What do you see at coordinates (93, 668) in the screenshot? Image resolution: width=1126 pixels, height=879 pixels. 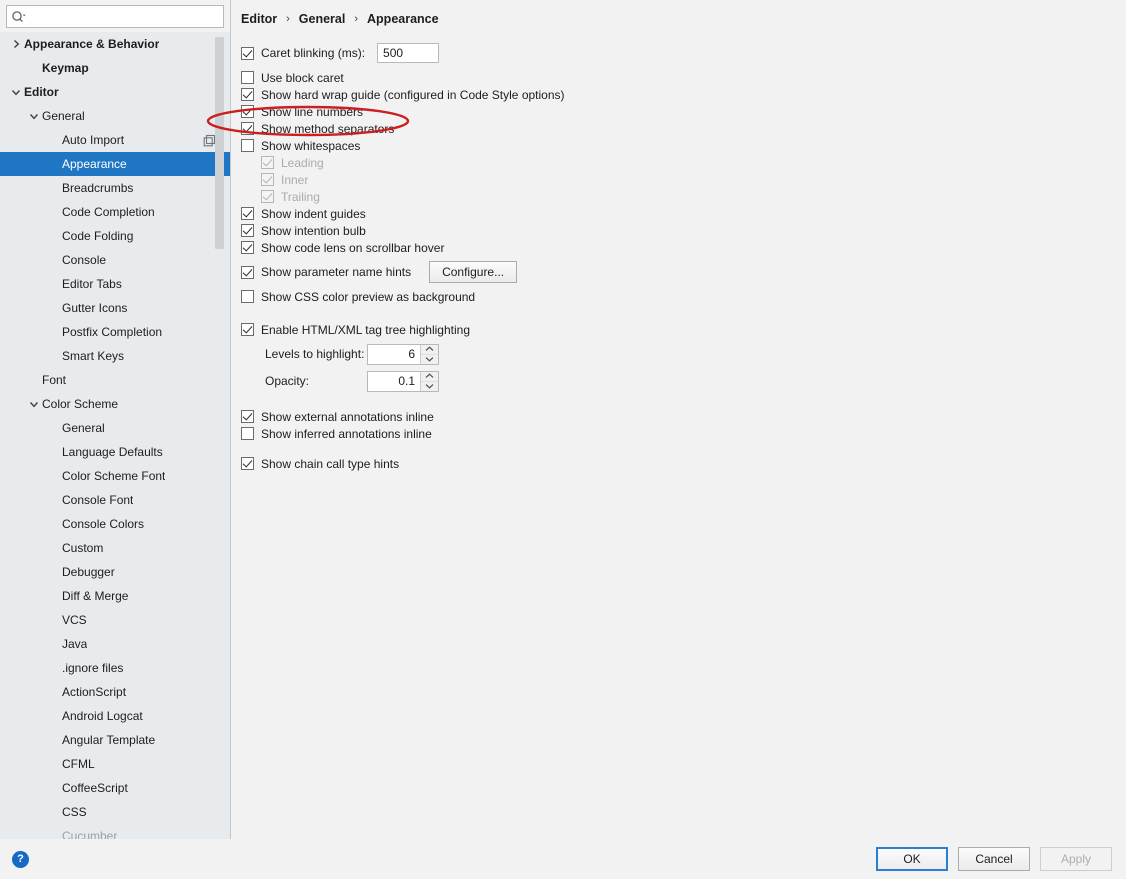 I see `sidebar-item-label: .ignore files` at bounding box center [93, 668].